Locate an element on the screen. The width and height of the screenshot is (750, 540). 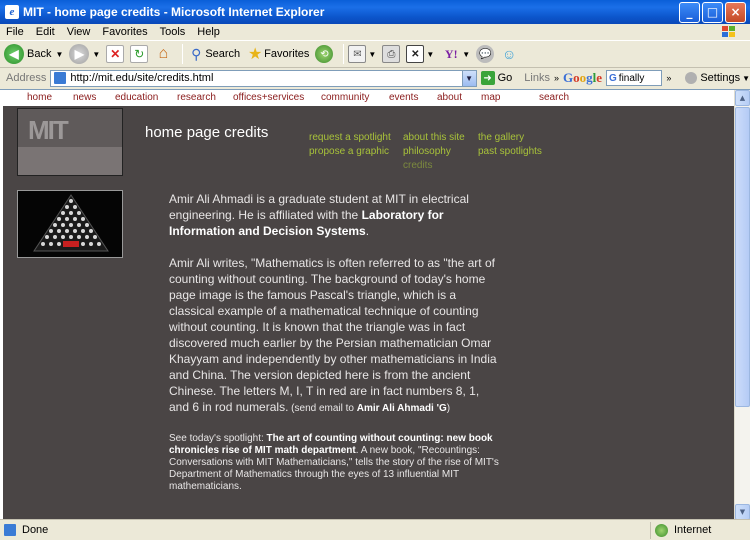
back-label: Back is located at coordinates (39, 54).